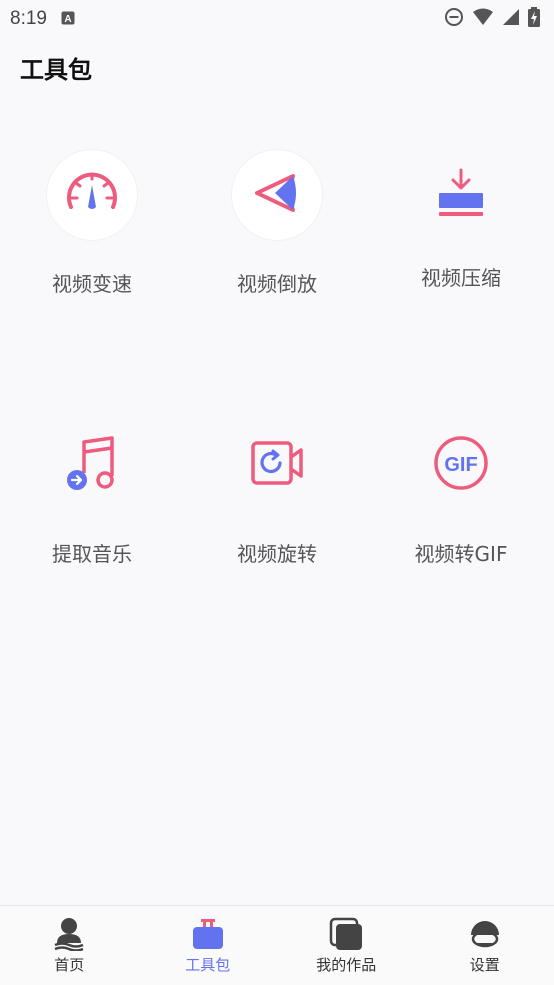 This screenshot has width=554, height=985. I want to click on nav-label: 首页, so click(69, 964).